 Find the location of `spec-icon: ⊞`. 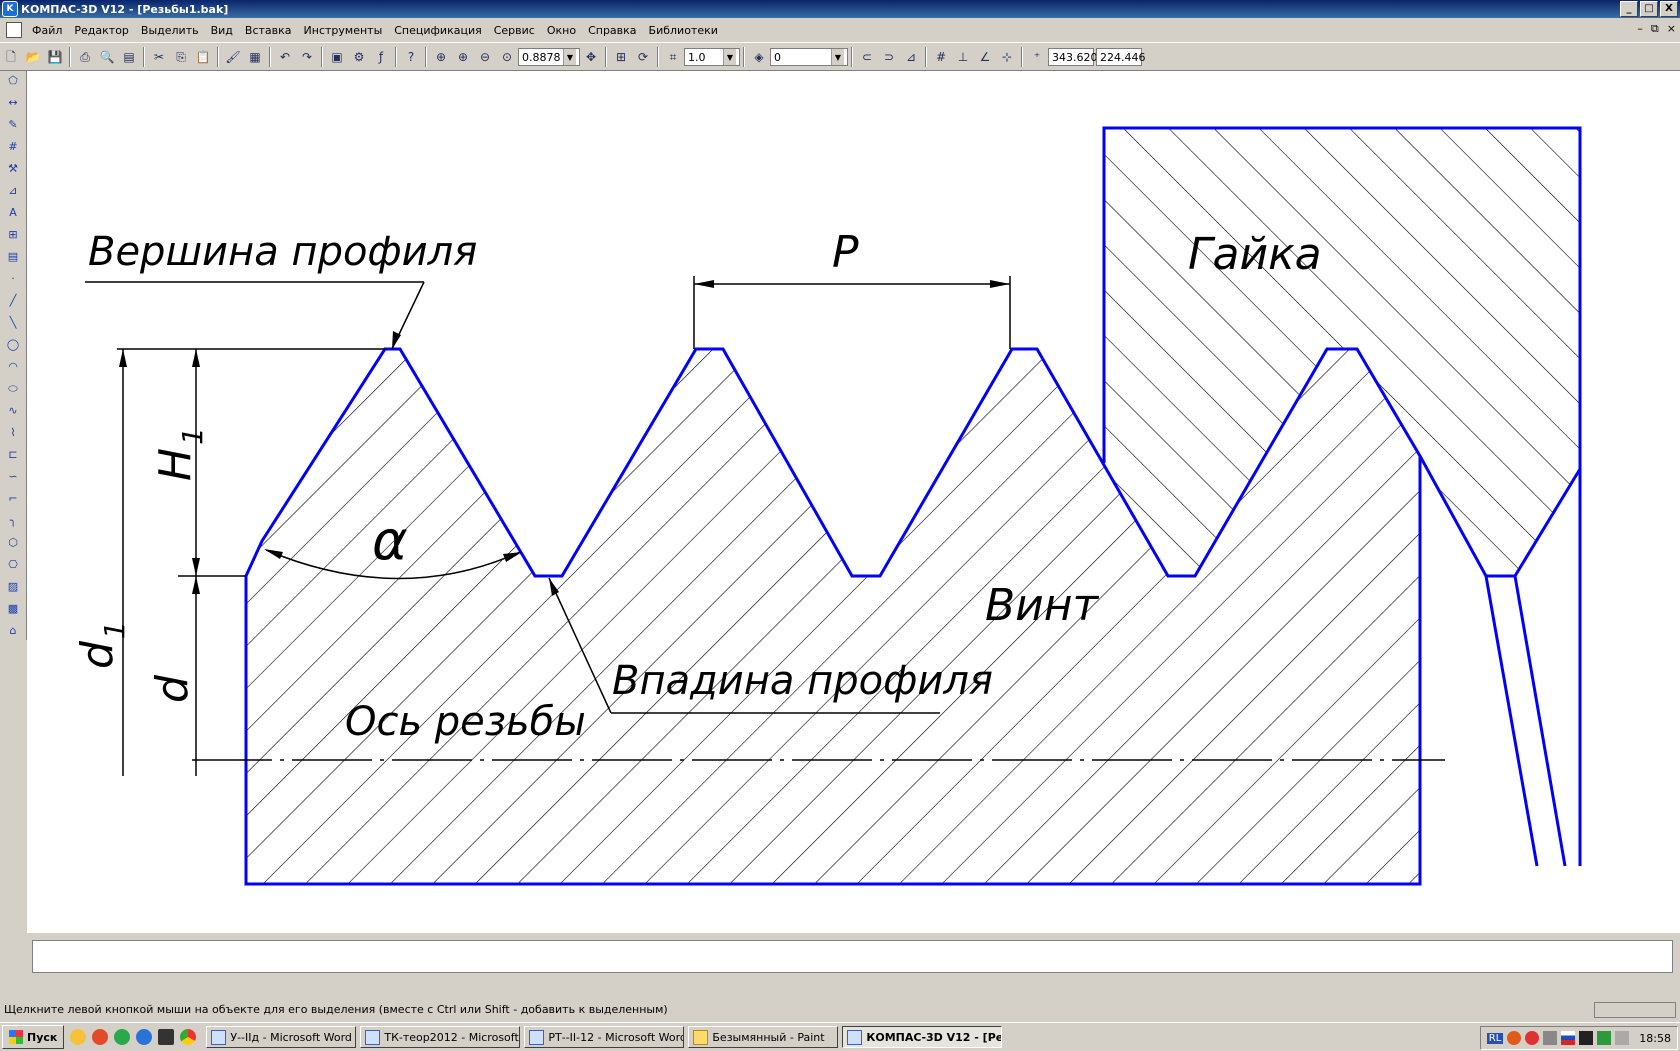

spec-icon: ⊞ is located at coordinates (13, 235).